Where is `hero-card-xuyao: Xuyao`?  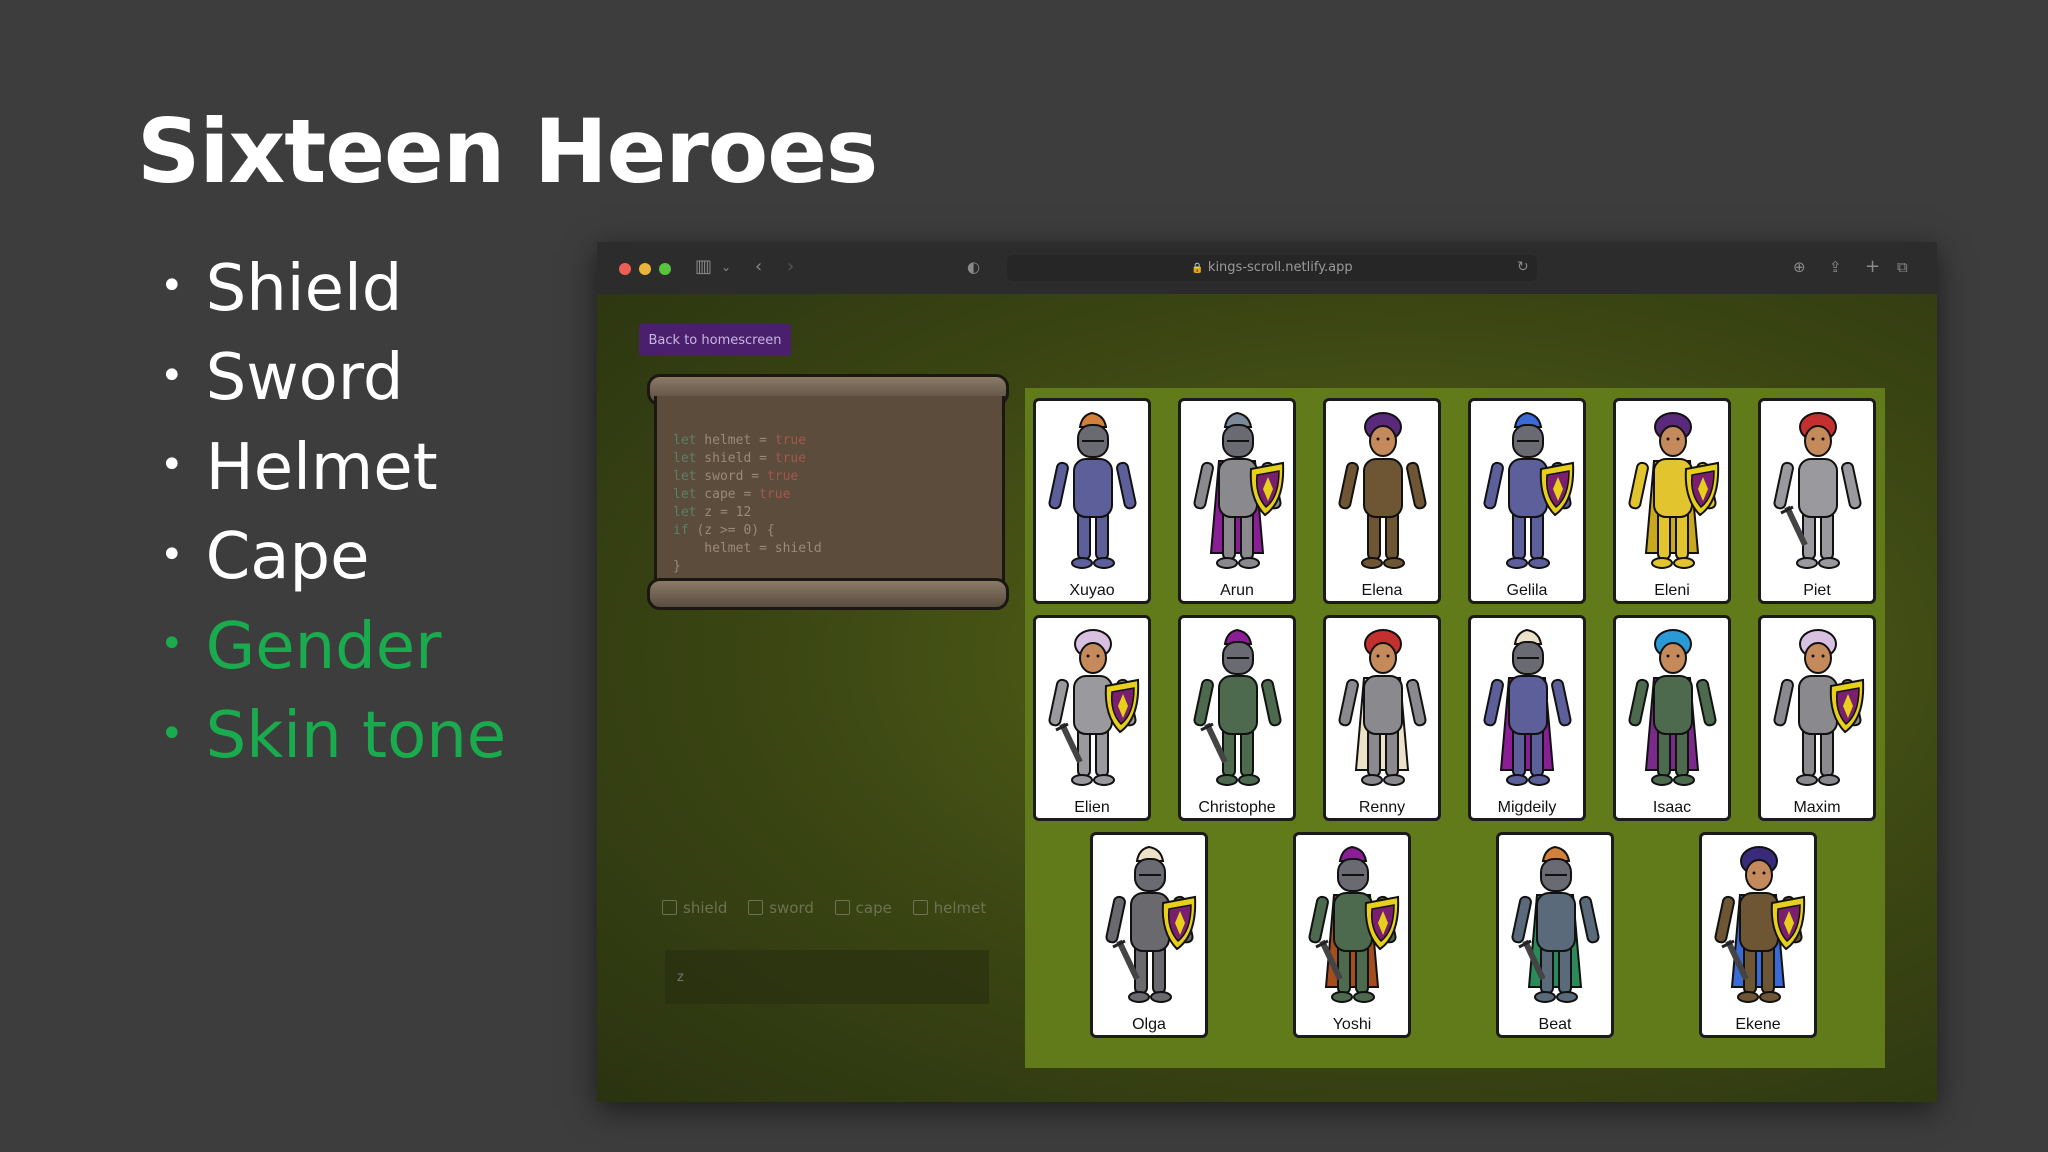
hero-card-xuyao: Xuyao is located at coordinates (1092, 501).